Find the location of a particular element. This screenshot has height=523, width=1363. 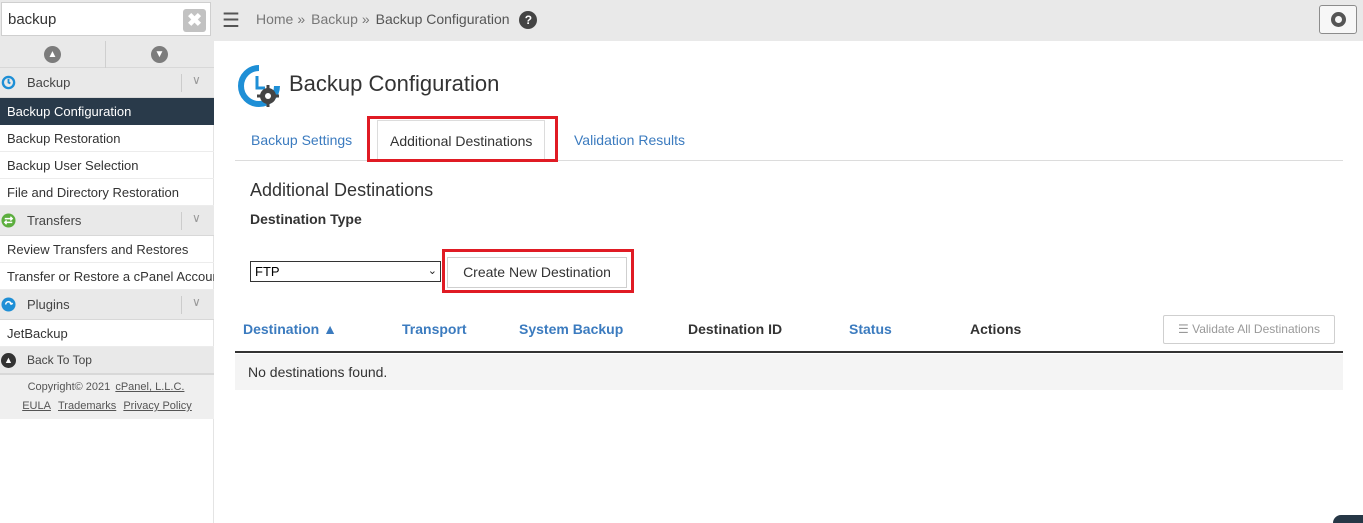

back-to-top-label: Back To Top is located at coordinates (59, 360).